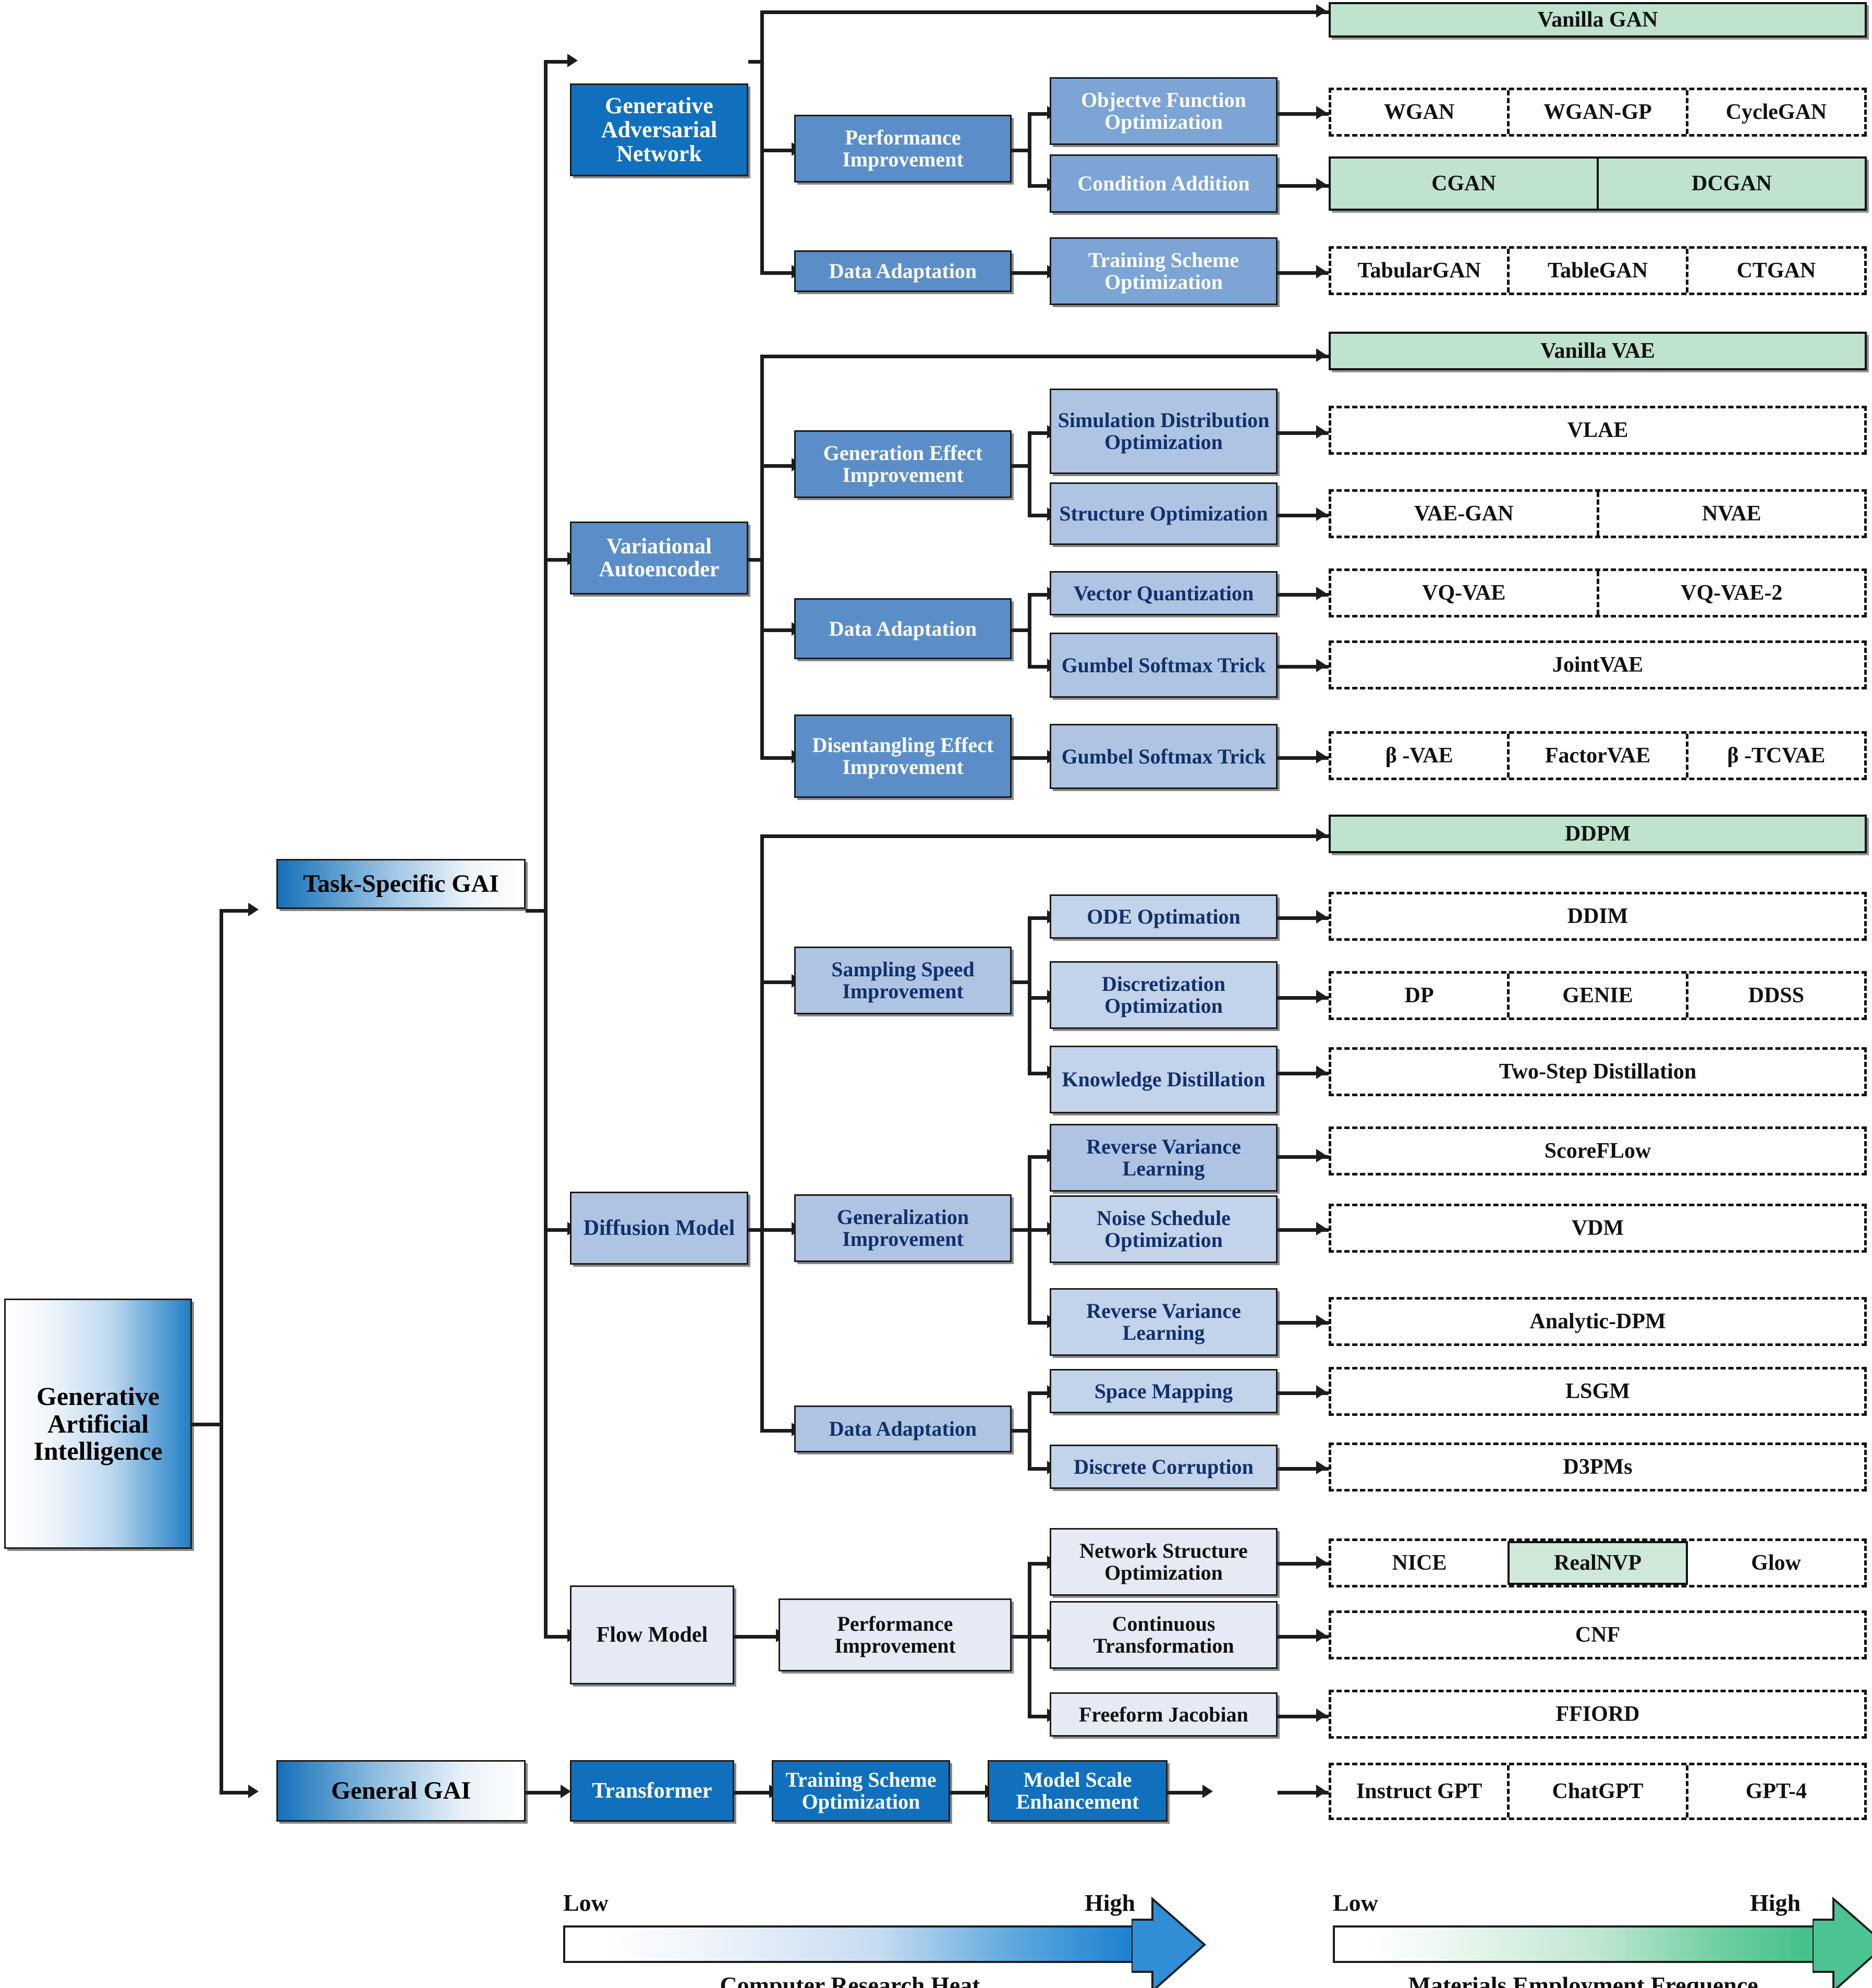 Image resolution: width=1872 pixels, height=1988 pixels. What do you see at coordinates (401, 884) in the screenshot?
I see `node-task-specific-gai: Task-Specific GAI` at bounding box center [401, 884].